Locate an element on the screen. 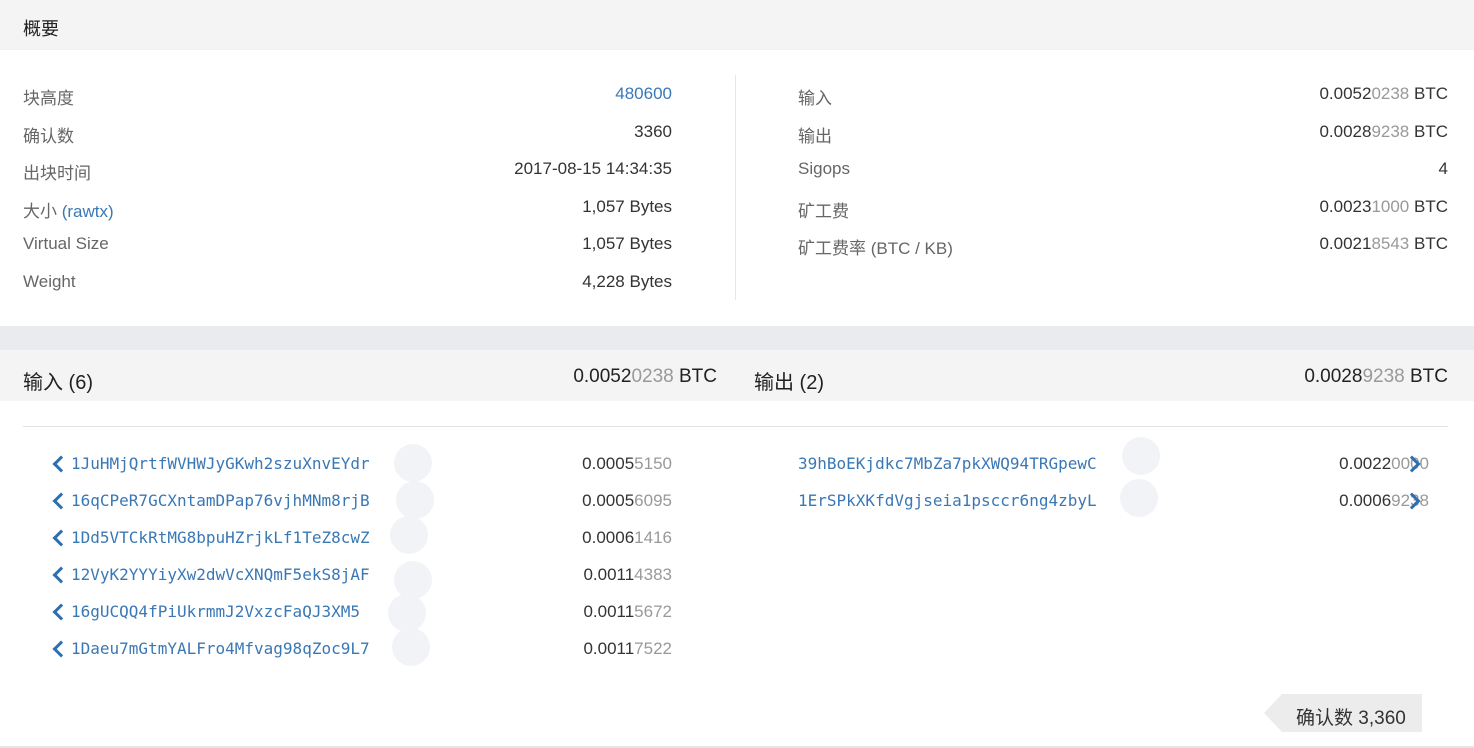 Image resolution: width=1474 pixels, height=748 pixels. inputs-total-light: 0238 is located at coordinates (652, 376).